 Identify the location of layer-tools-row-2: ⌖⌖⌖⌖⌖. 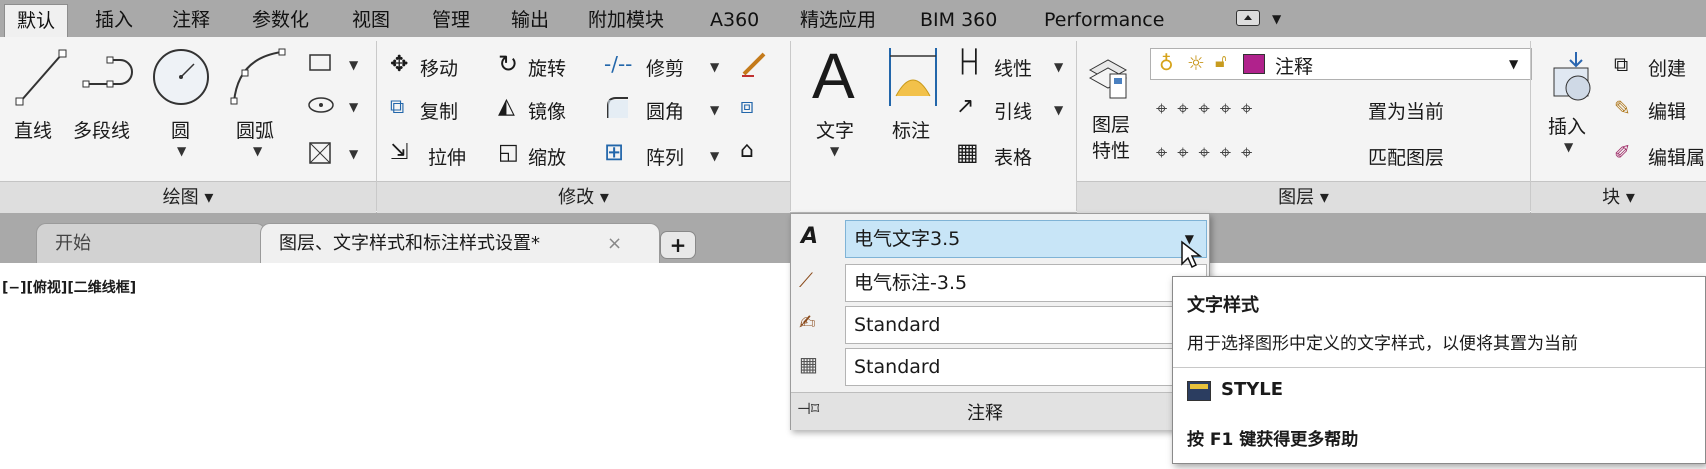
(1209, 152).